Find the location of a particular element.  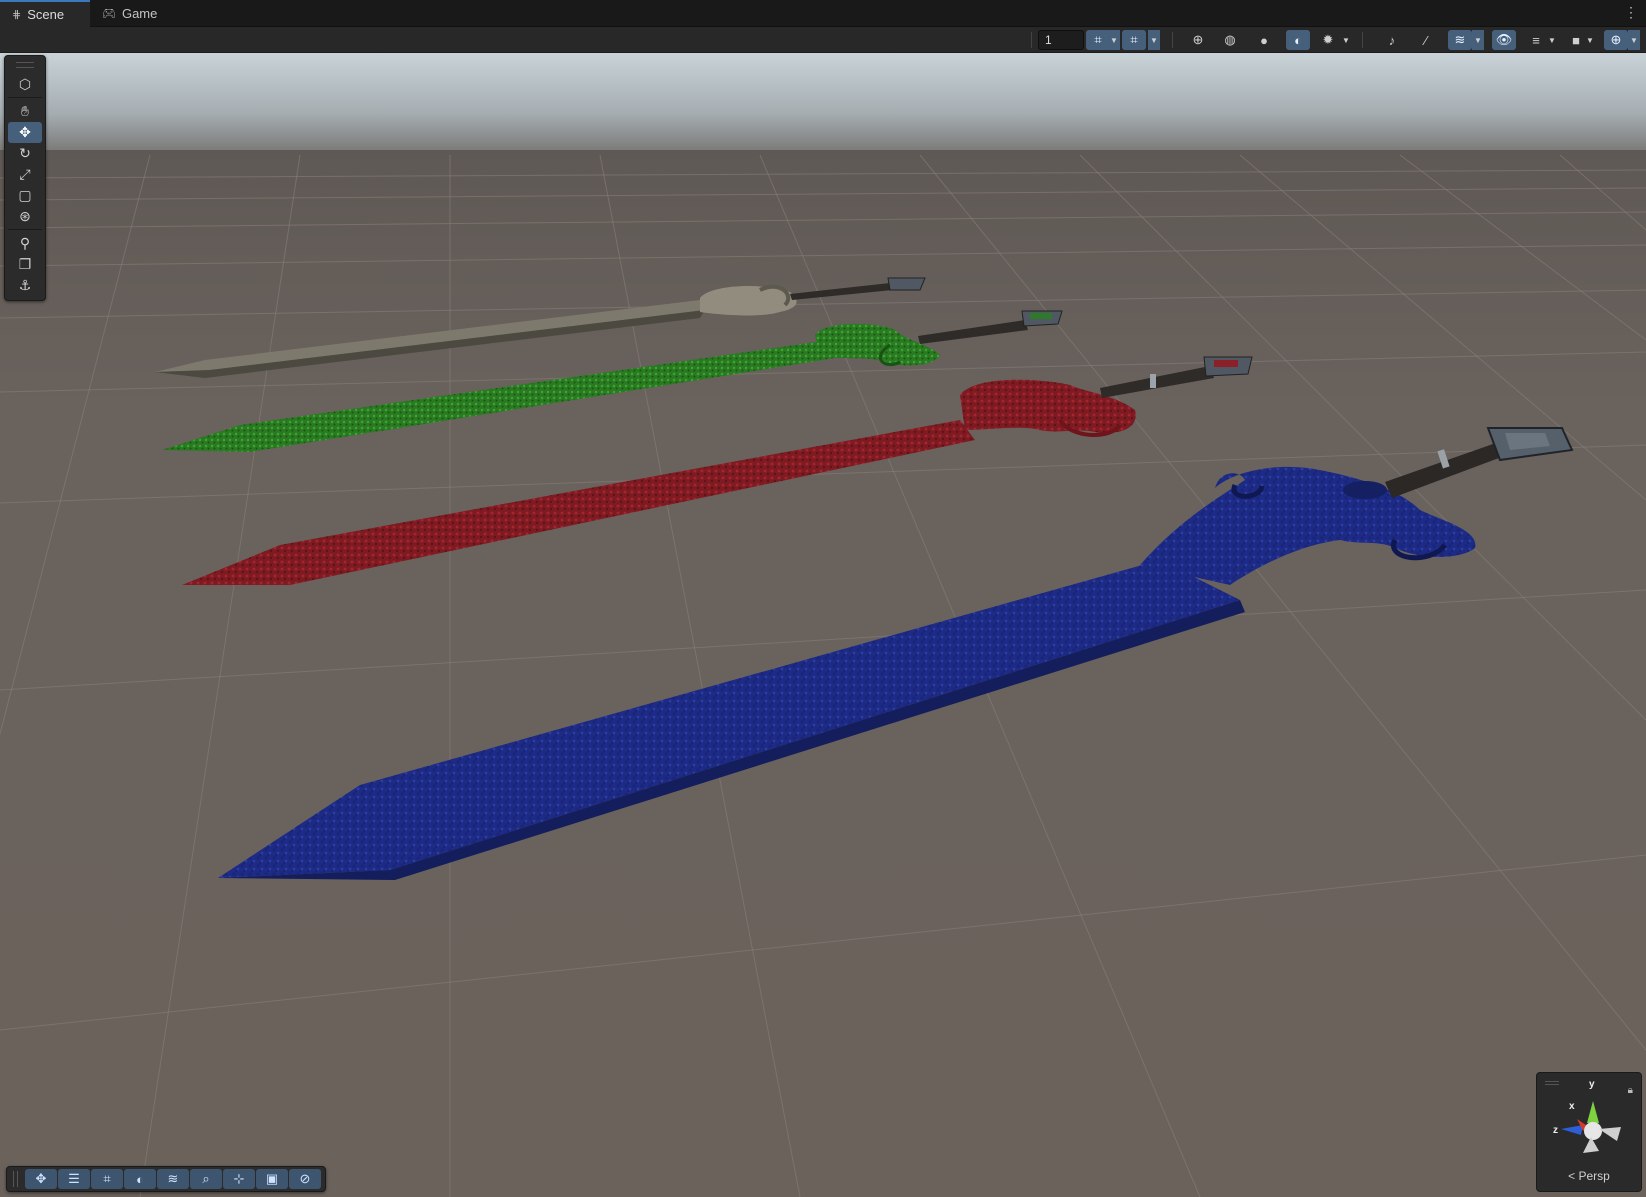

shading-solid-icon: ● is located at coordinates (1264, 40).